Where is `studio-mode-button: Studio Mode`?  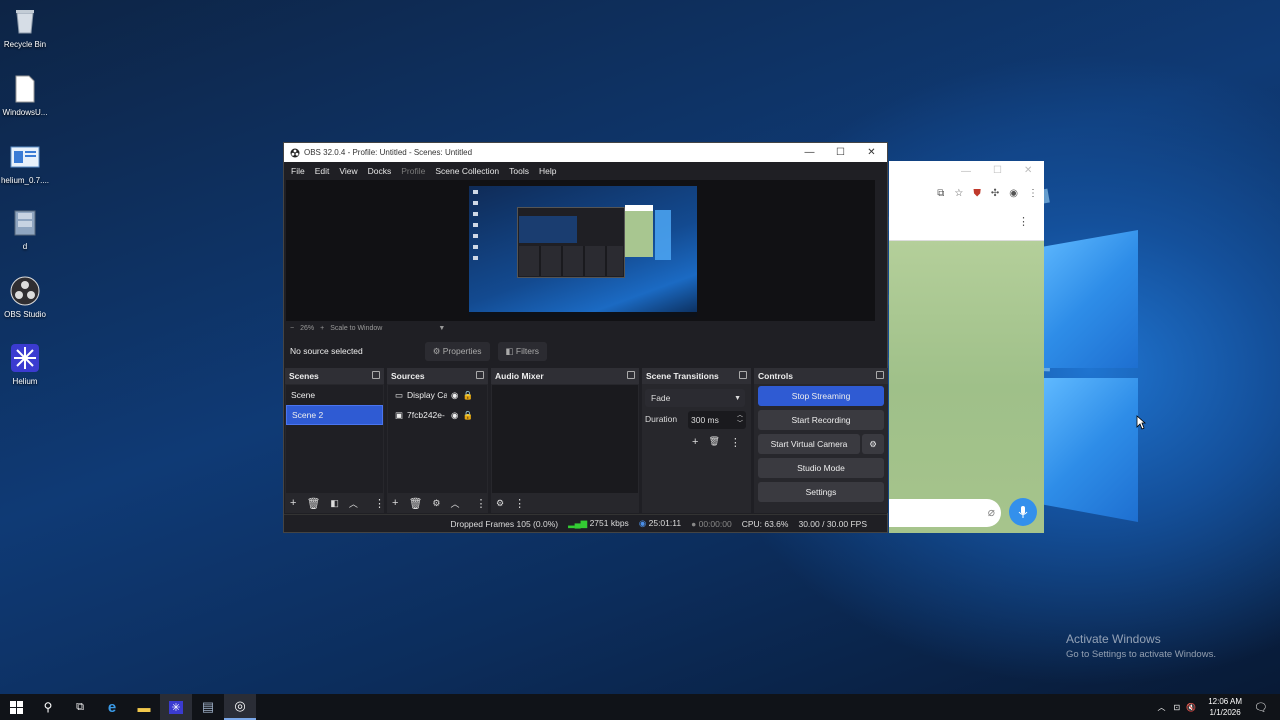
studio-mode-button: Studio Mode is located at coordinates (821, 468).